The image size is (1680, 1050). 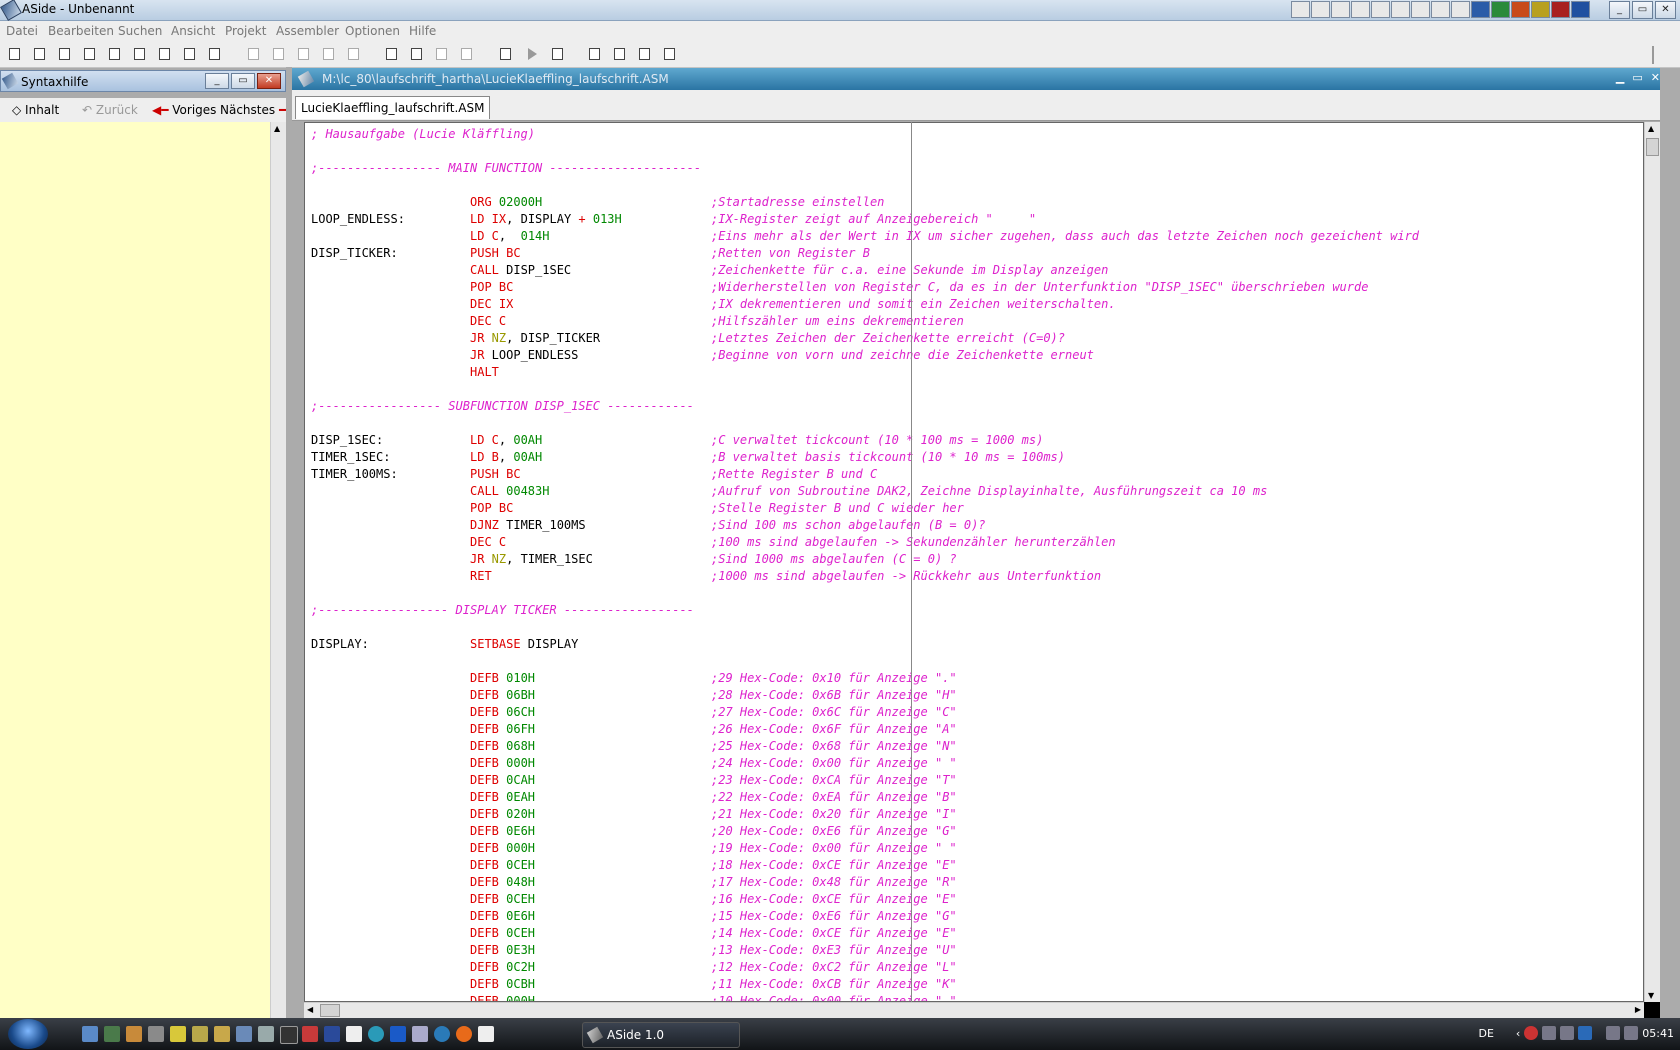 I want to click on save-as-icon, so click(x=139, y=54).